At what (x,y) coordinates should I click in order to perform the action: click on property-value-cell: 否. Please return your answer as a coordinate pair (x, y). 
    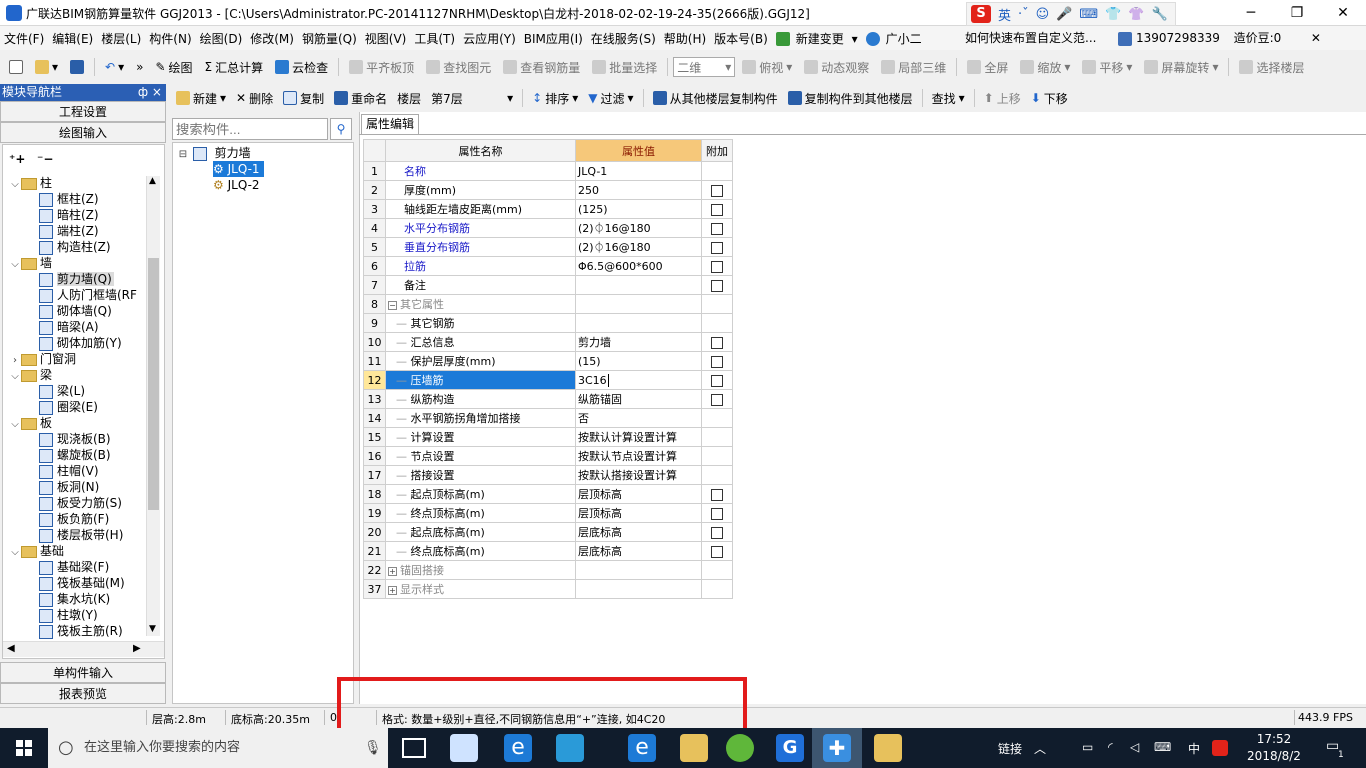
    Looking at the image, I should click on (638, 418).